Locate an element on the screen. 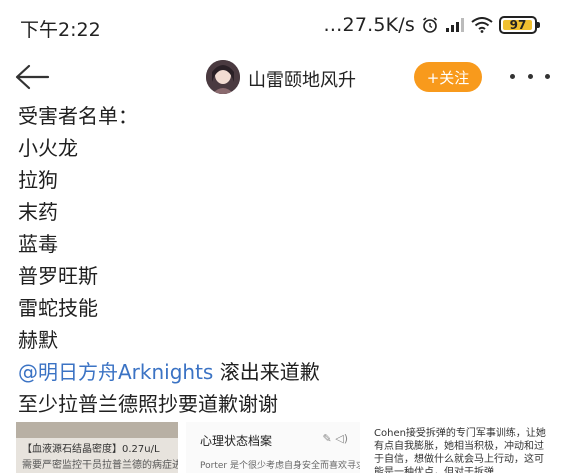  image-text: 能是一种优点，但对于拆弹 is located at coordinates (434, 470).